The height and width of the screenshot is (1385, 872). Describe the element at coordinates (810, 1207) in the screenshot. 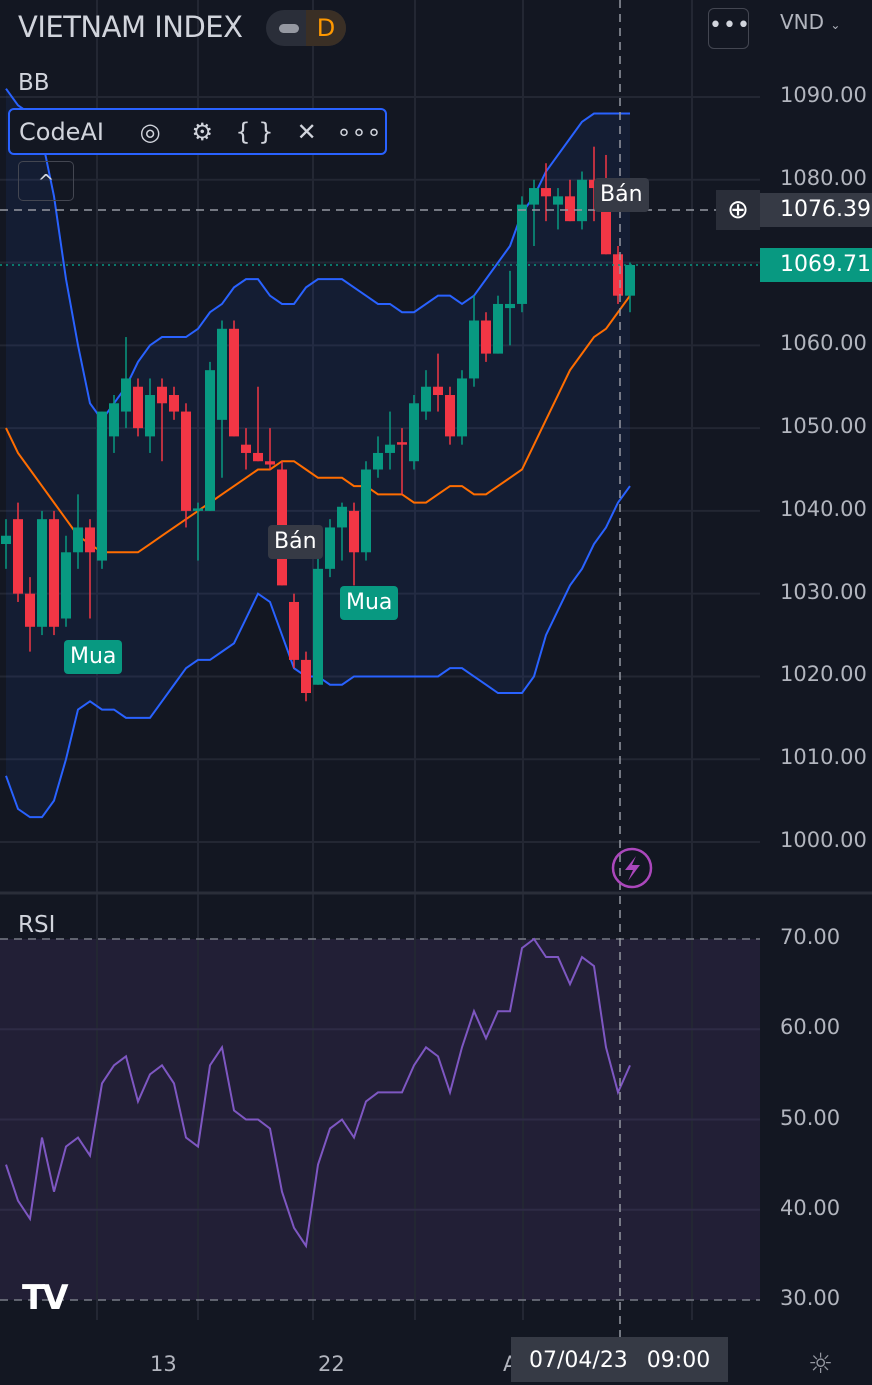

I see `rsi-axis-label: 40.00` at that location.